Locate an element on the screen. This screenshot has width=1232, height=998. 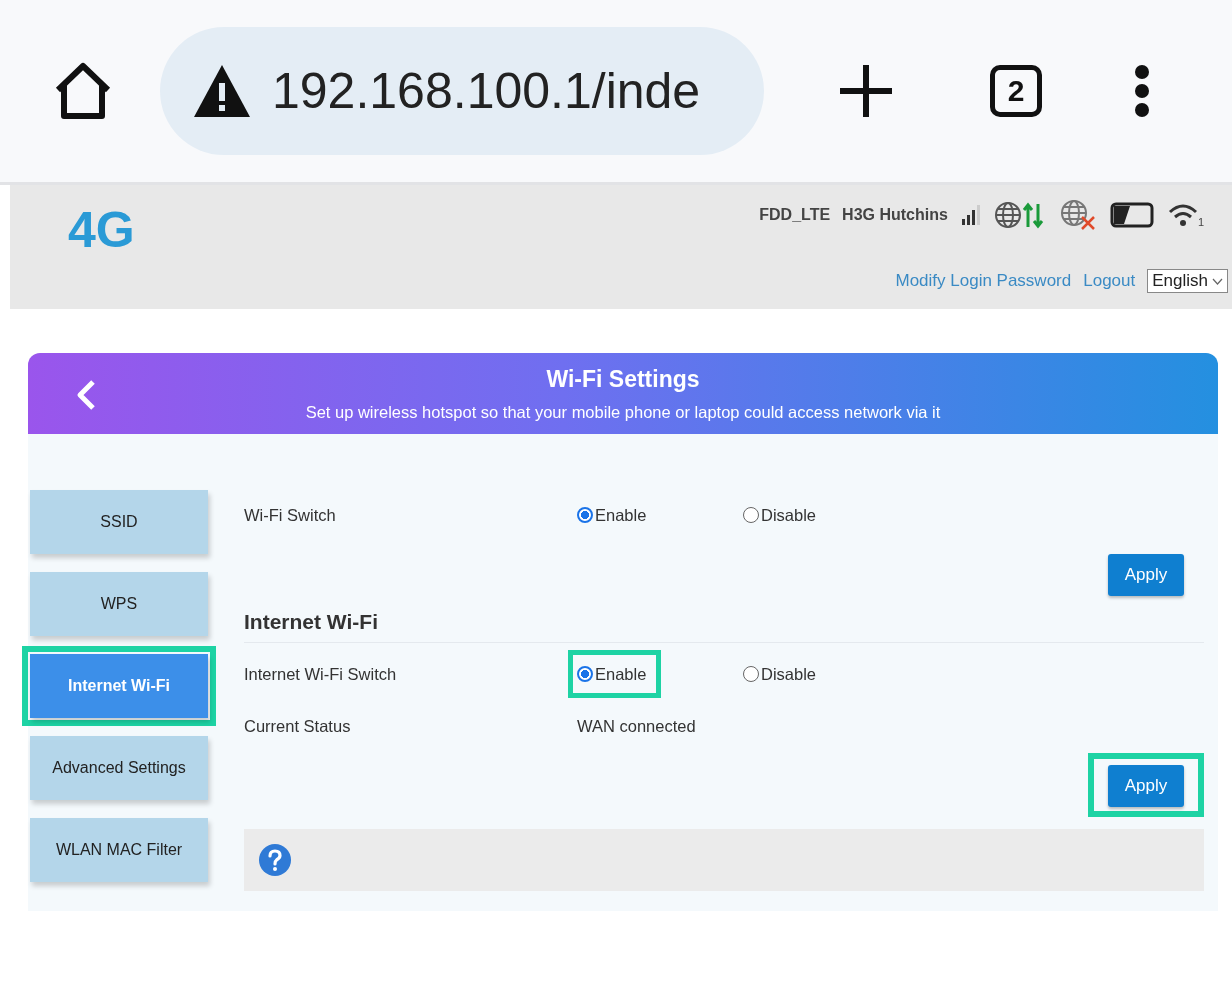
help-icon is located at coordinates (275, 860).